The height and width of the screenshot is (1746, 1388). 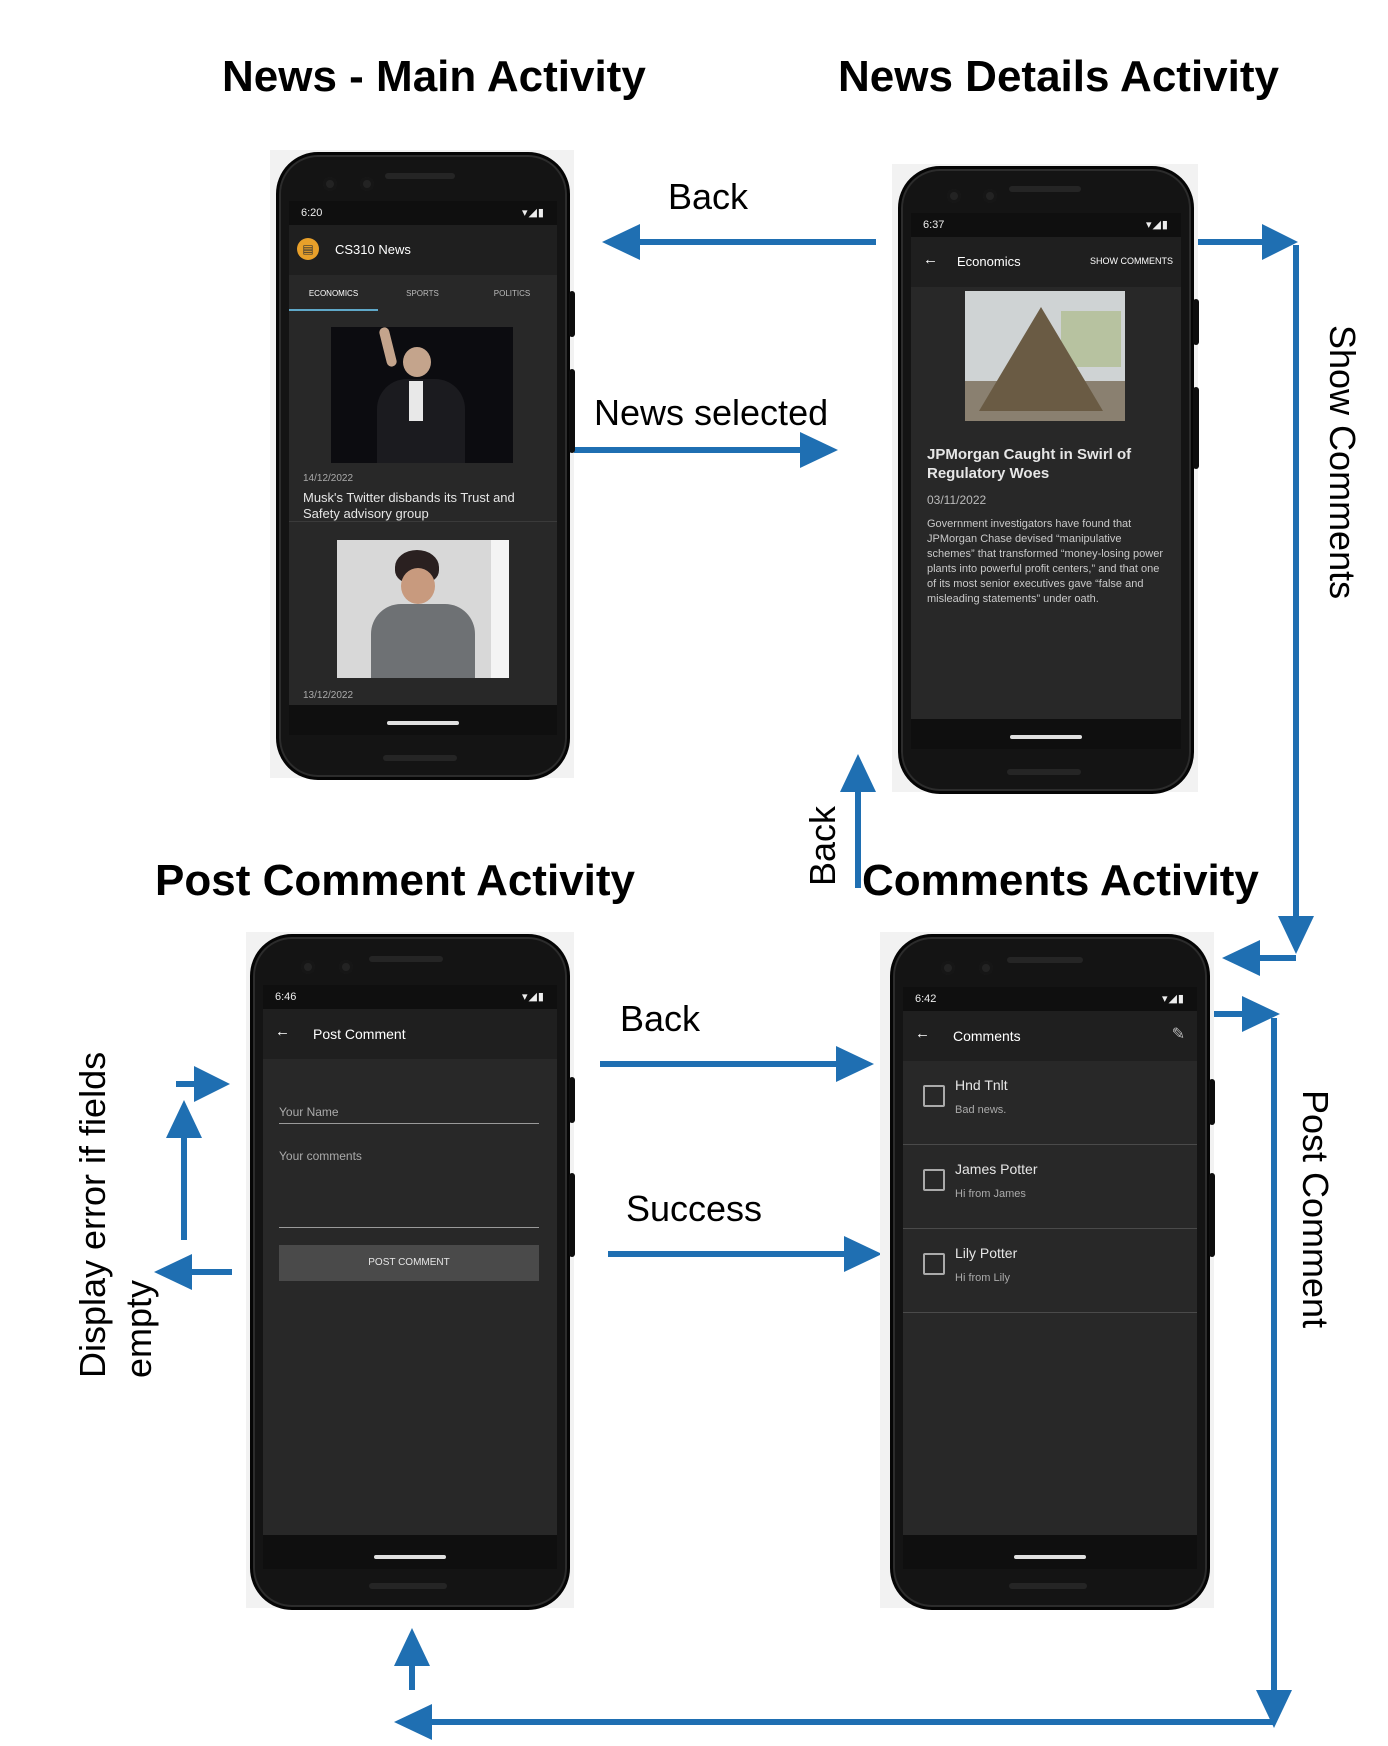 I want to click on show-comments-button: SHOW COMMENTS, so click(x=1131, y=261).